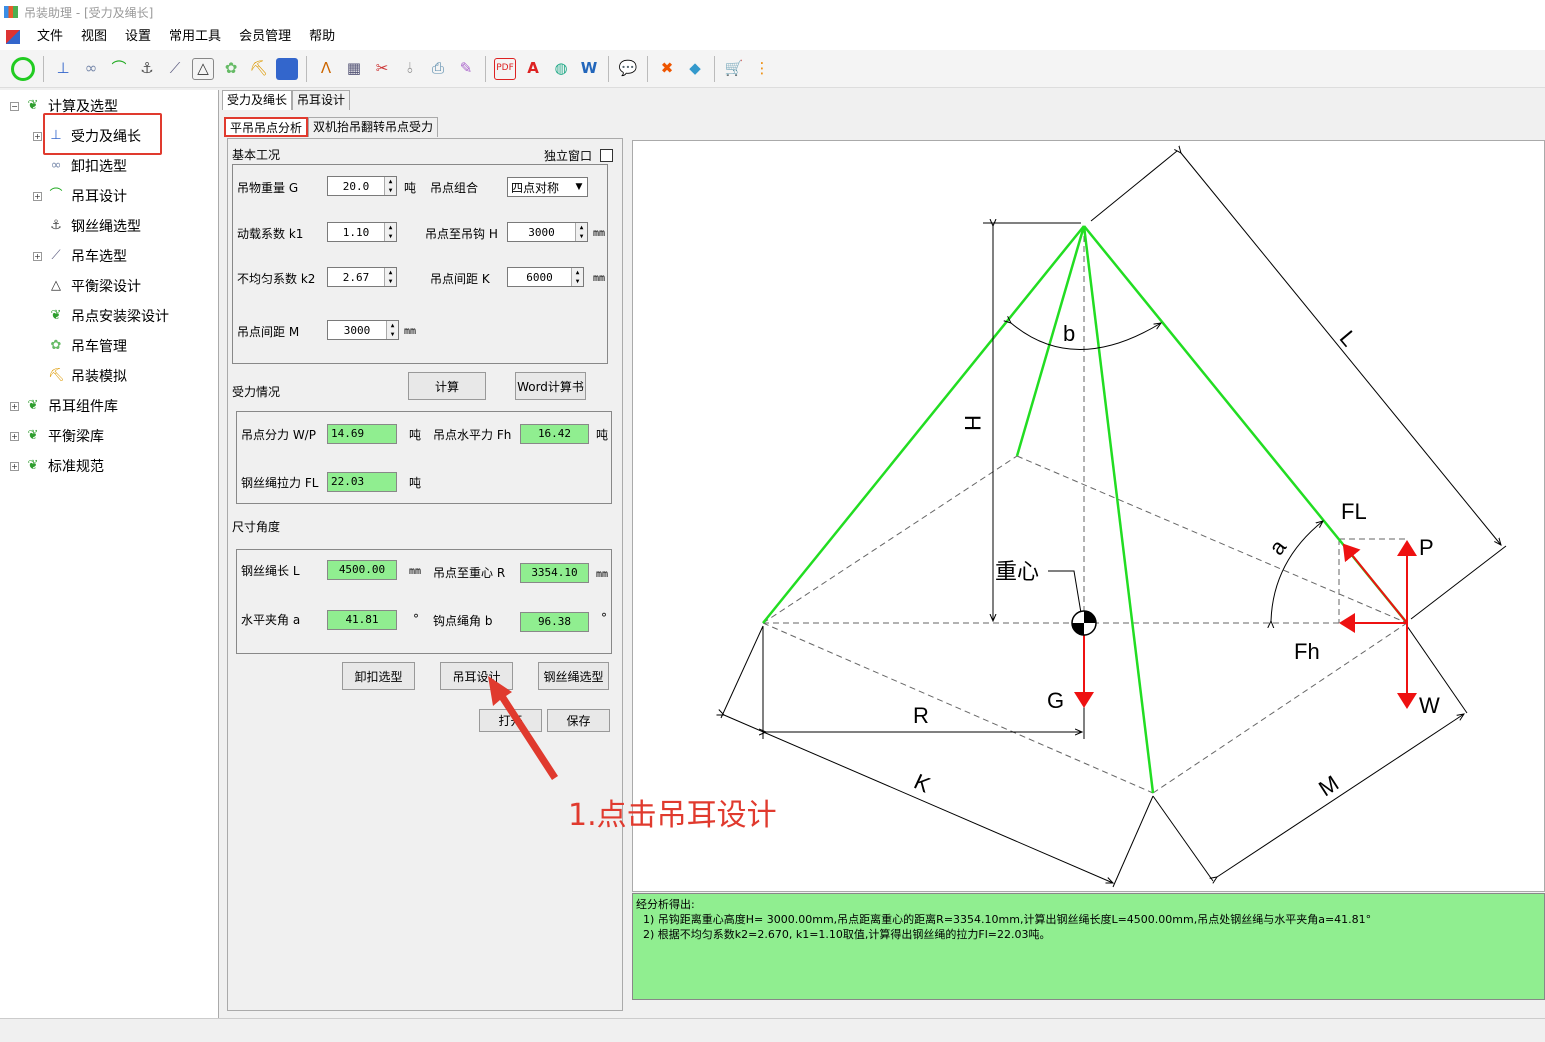 Image resolution: width=1545 pixels, height=1042 pixels. I want to click on k2-input: 2.67 ▲ ▼, so click(362, 277).